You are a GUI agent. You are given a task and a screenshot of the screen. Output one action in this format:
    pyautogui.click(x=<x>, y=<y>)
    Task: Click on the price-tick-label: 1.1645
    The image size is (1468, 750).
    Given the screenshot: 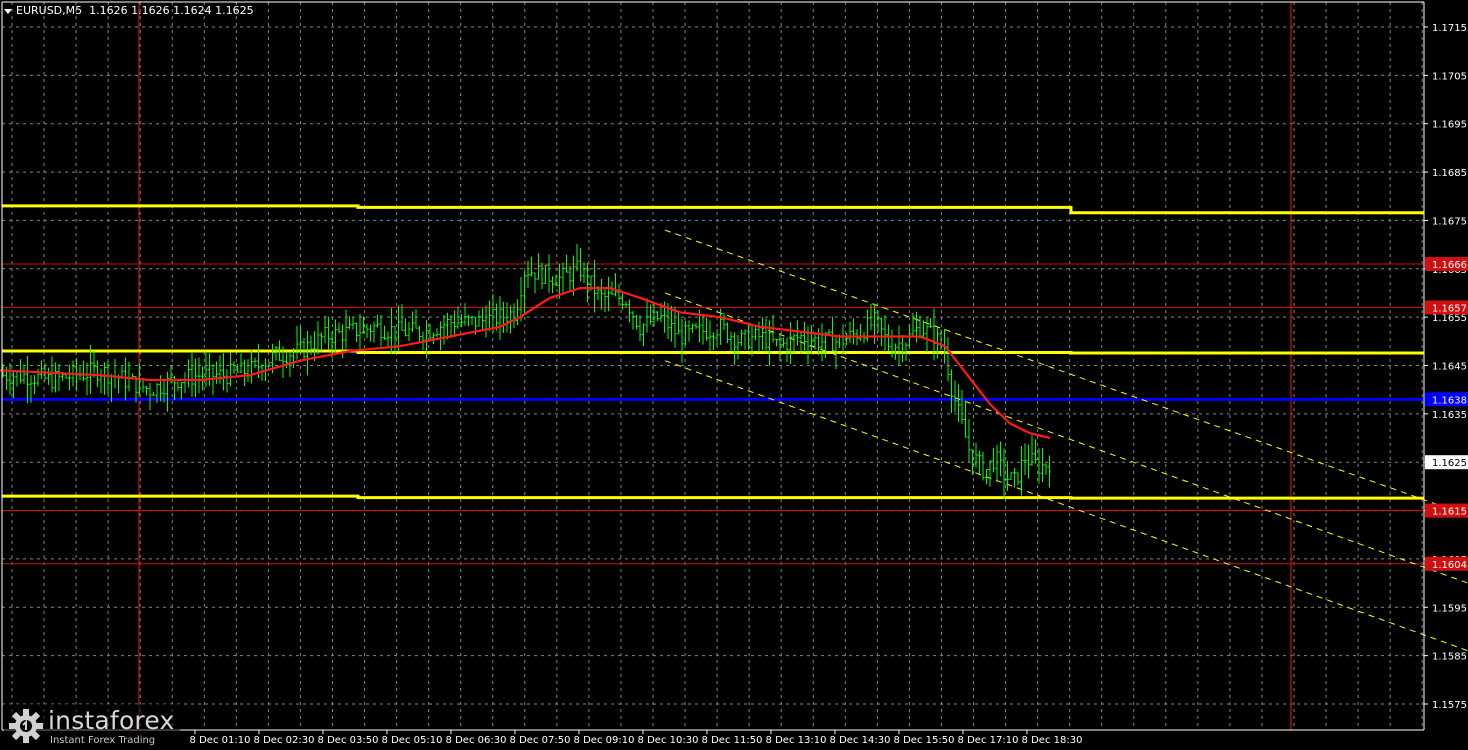 What is the action you would take?
    pyautogui.click(x=1449, y=367)
    